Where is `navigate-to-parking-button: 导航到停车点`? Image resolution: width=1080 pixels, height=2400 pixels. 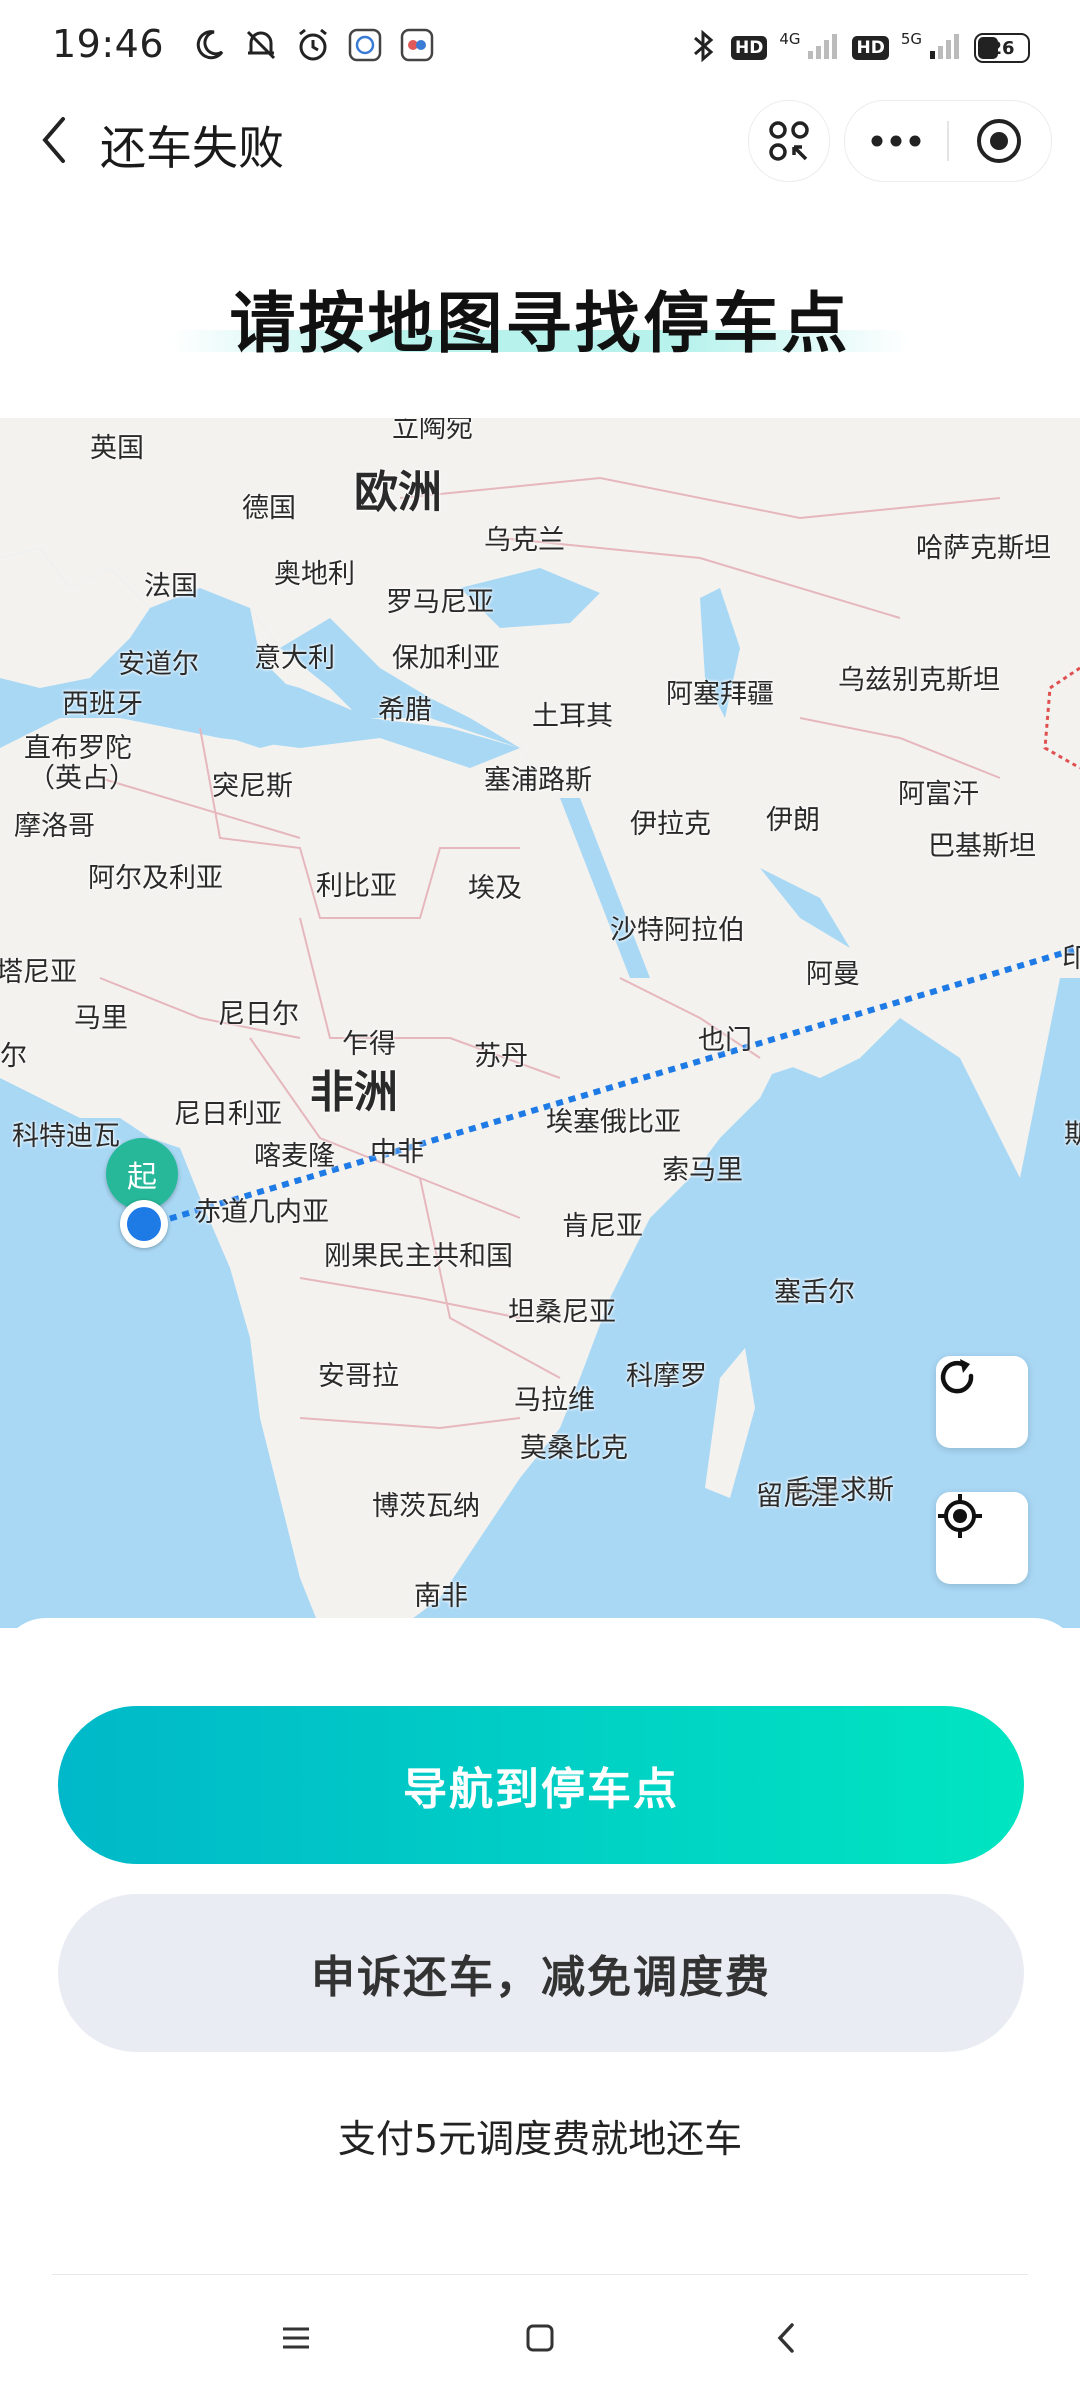 navigate-to-parking-button: 导航到停车点 is located at coordinates (541, 1785).